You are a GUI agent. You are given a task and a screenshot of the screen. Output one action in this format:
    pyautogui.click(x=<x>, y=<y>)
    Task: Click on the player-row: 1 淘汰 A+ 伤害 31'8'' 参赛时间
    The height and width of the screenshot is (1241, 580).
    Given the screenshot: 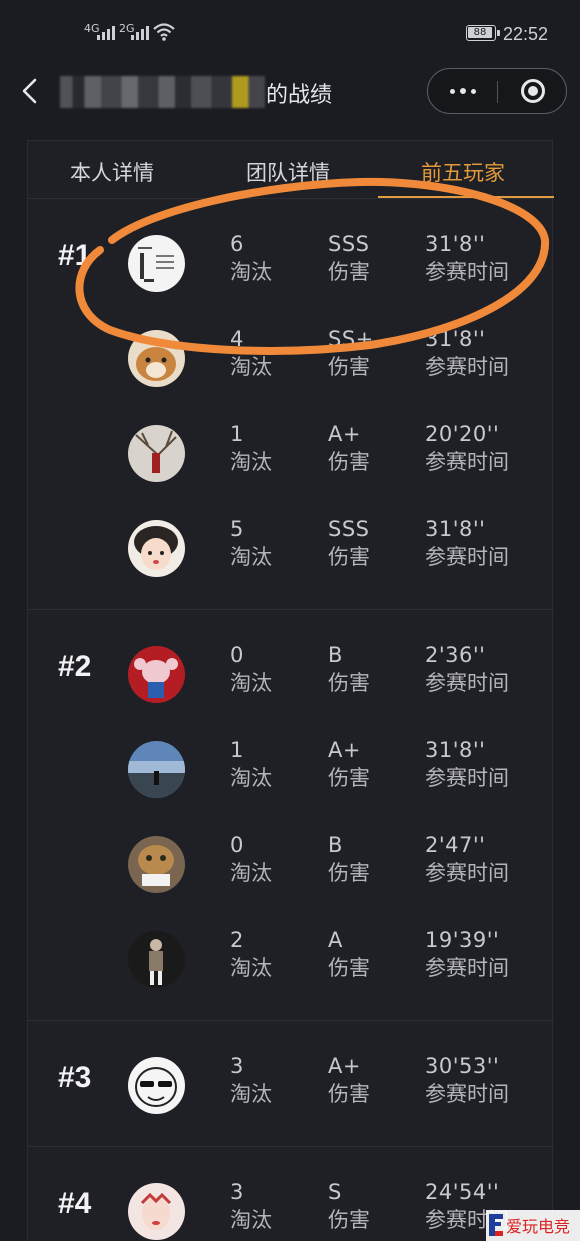 What is the action you would take?
    pyautogui.click(x=291, y=773)
    